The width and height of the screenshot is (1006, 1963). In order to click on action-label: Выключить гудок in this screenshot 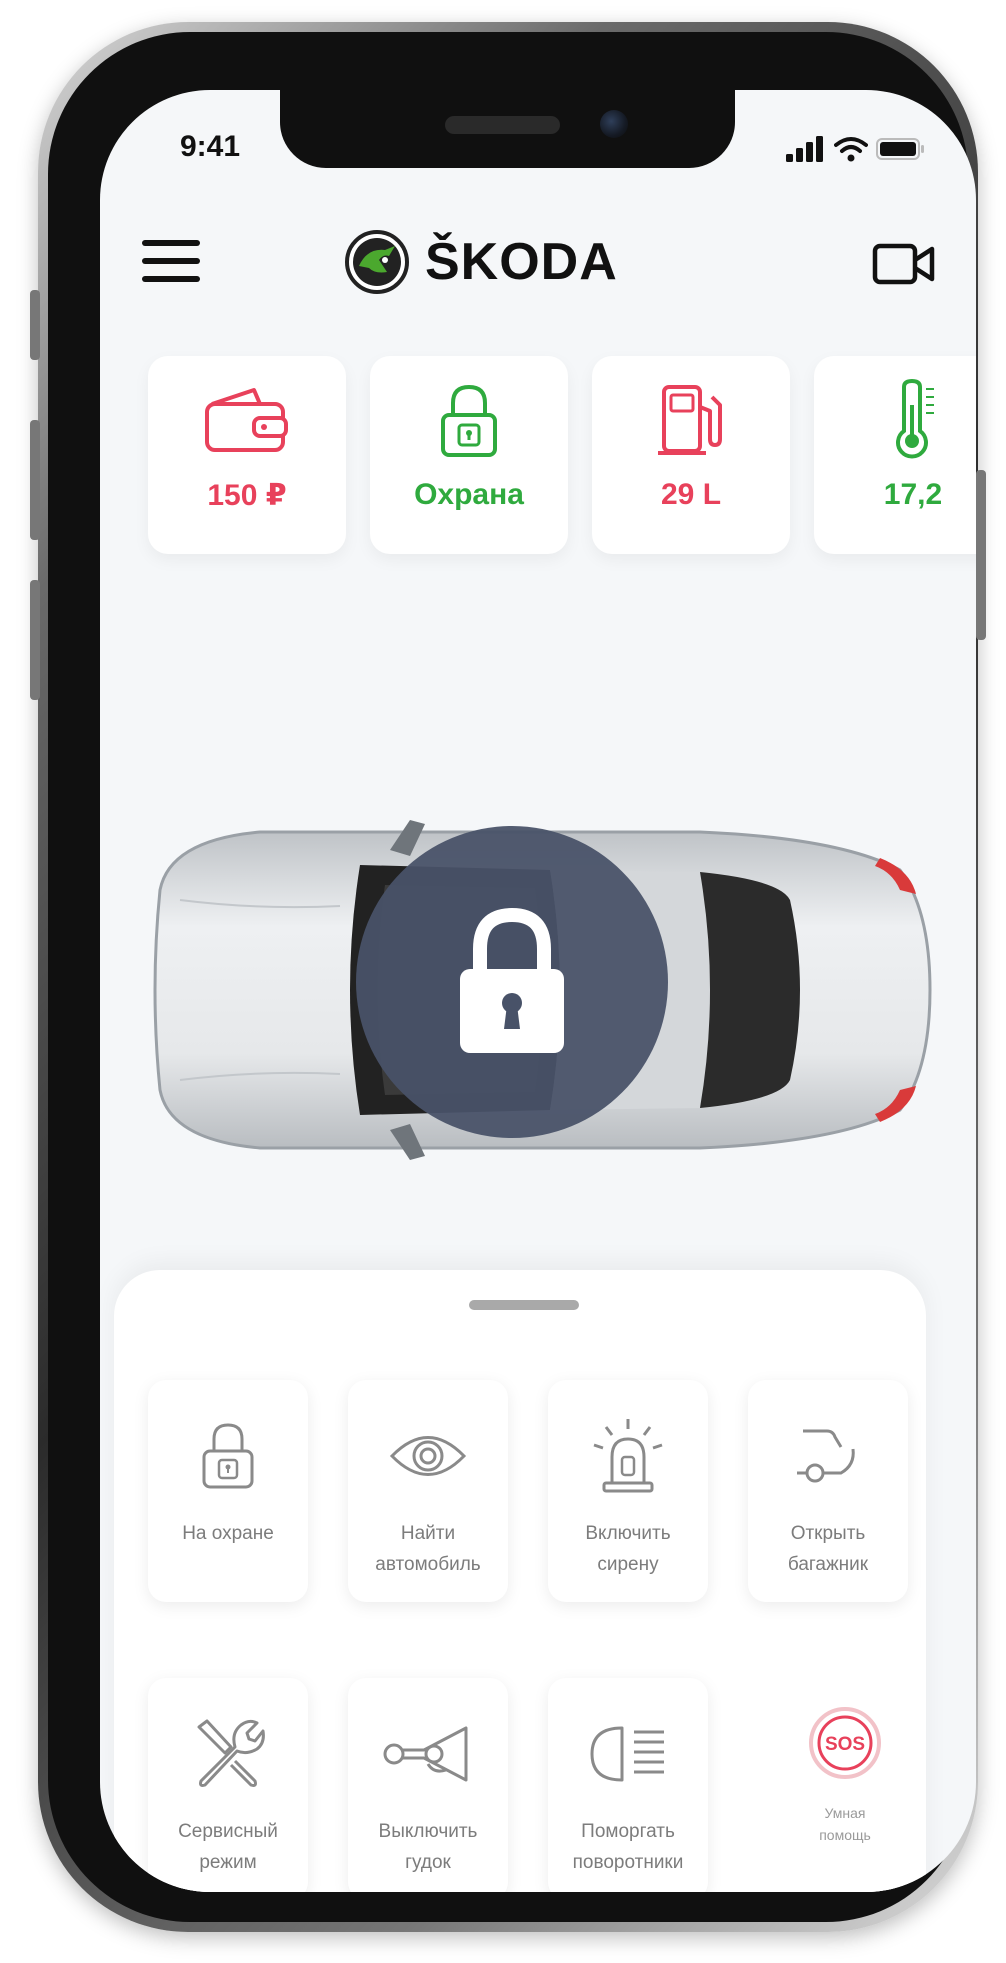, I will do `click(428, 1847)`.